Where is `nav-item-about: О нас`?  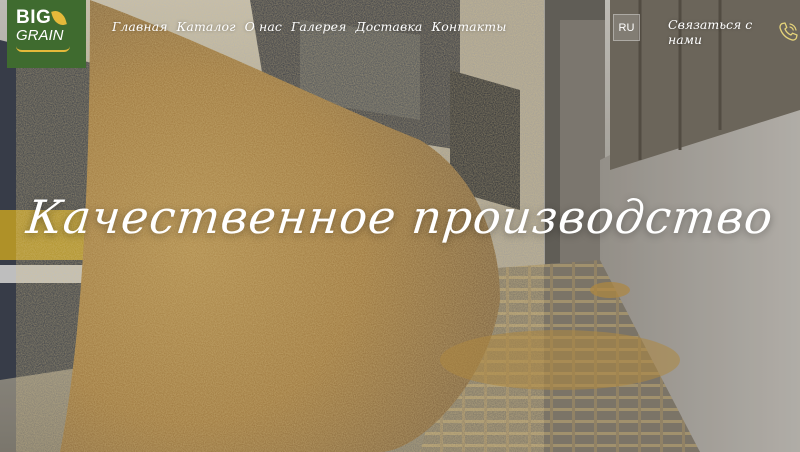
nav-item-about: О нас is located at coordinates (263, 26).